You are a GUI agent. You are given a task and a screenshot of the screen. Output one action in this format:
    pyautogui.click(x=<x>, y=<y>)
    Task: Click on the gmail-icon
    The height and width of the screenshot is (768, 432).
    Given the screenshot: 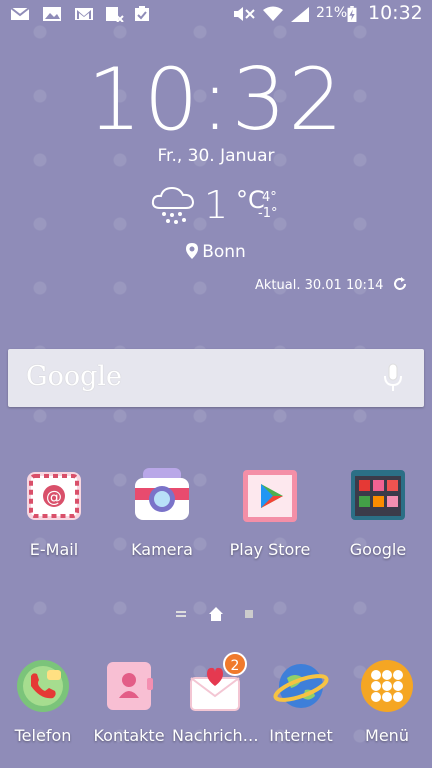 What is the action you would take?
    pyautogui.click(x=84, y=14)
    